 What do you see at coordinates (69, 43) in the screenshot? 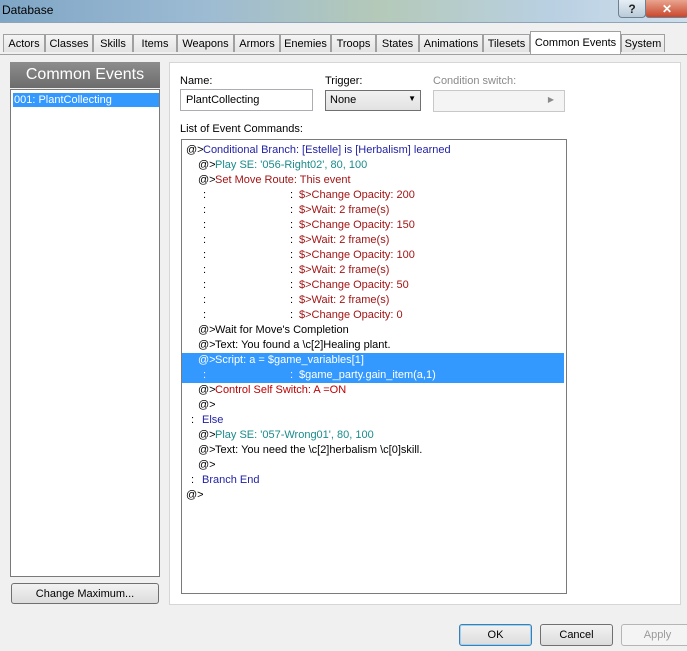
I see `tab-classes: Classes` at bounding box center [69, 43].